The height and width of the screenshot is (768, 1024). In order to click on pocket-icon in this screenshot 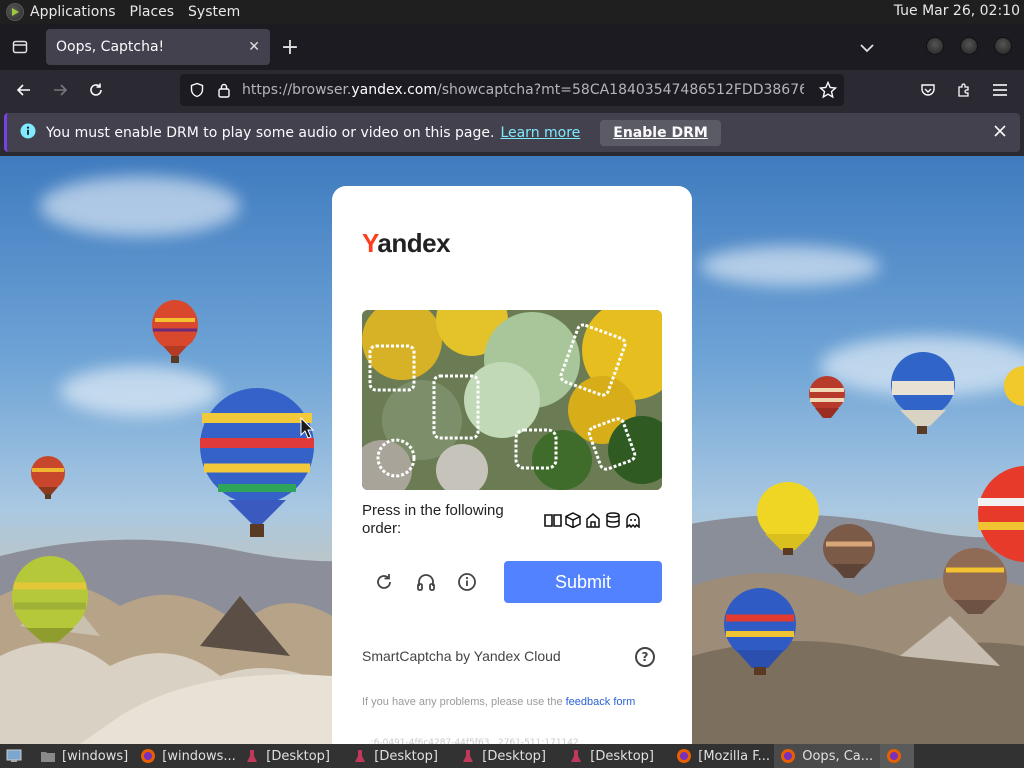, I will do `click(928, 90)`.